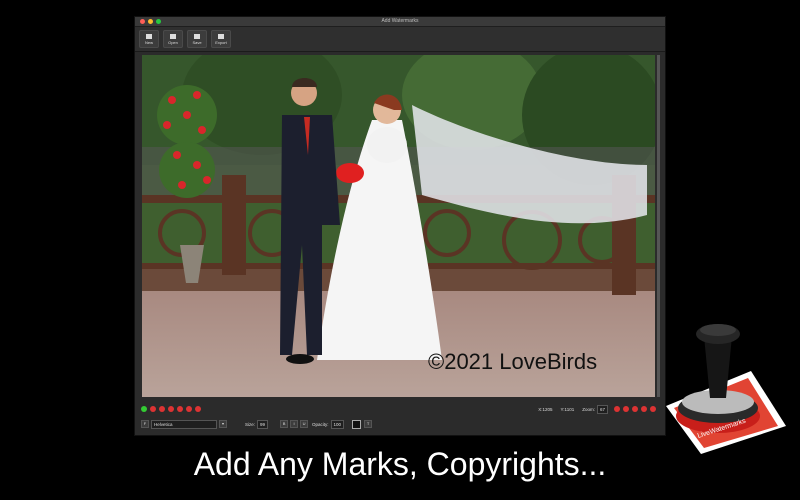 The height and width of the screenshot is (500, 800). Describe the element at coordinates (250, 424) in the screenshot. I see `size-label: Size:` at that location.